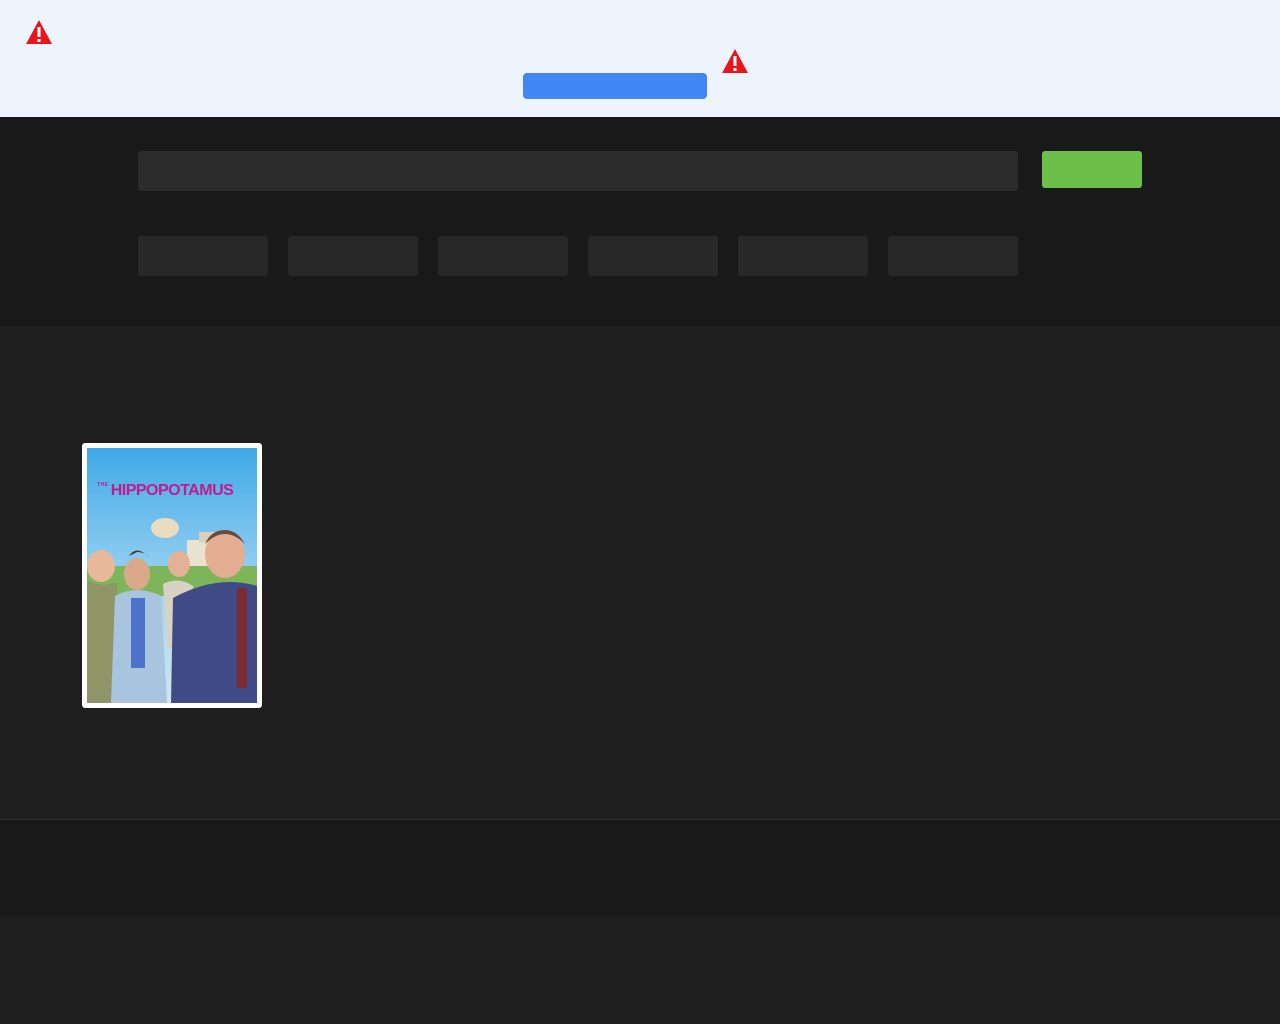 Image resolution: width=1280 pixels, height=1024 pixels. What do you see at coordinates (578, 256) in the screenshot?
I see `filter-bar` at bounding box center [578, 256].